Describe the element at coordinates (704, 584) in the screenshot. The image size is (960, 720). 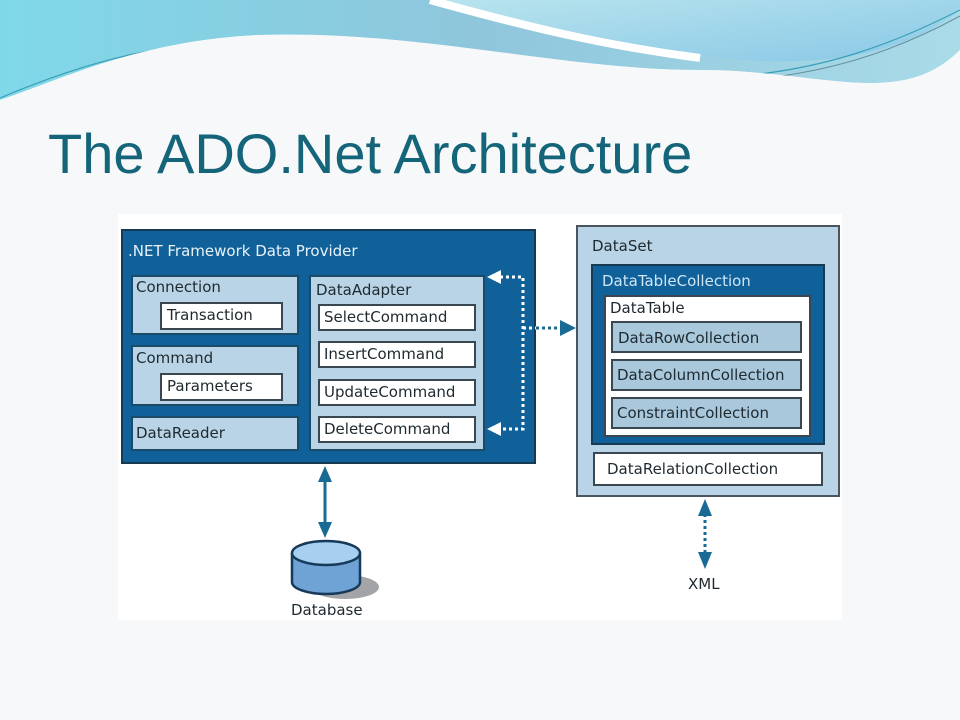
I see `xml-label: XML` at that location.